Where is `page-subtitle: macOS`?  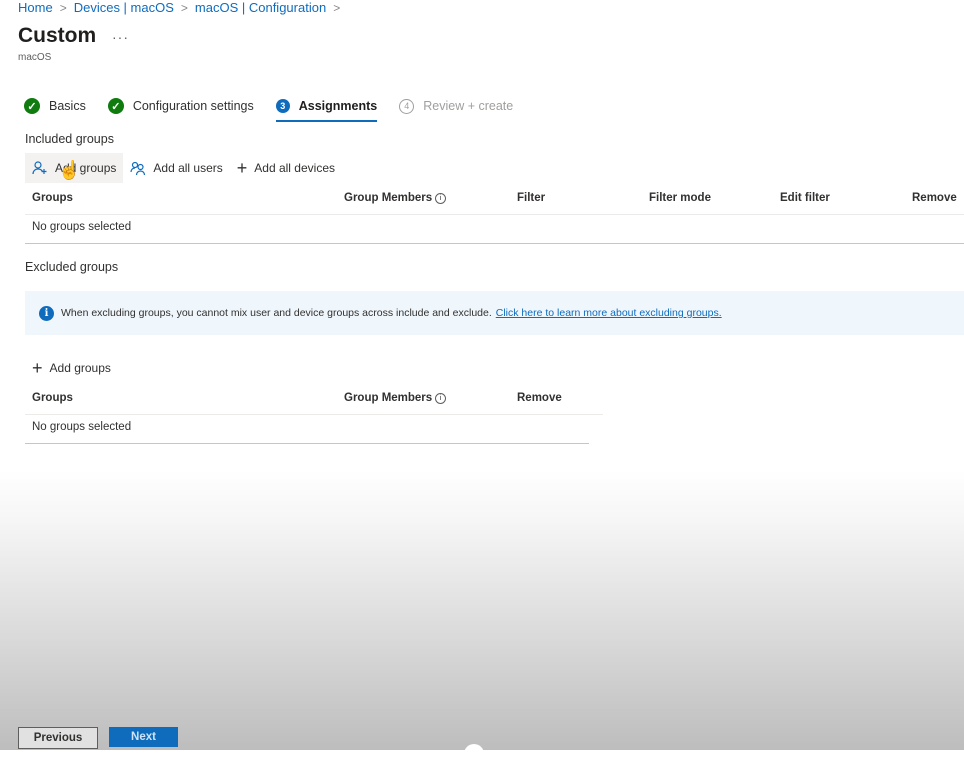
page-subtitle: macOS is located at coordinates (35, 57).